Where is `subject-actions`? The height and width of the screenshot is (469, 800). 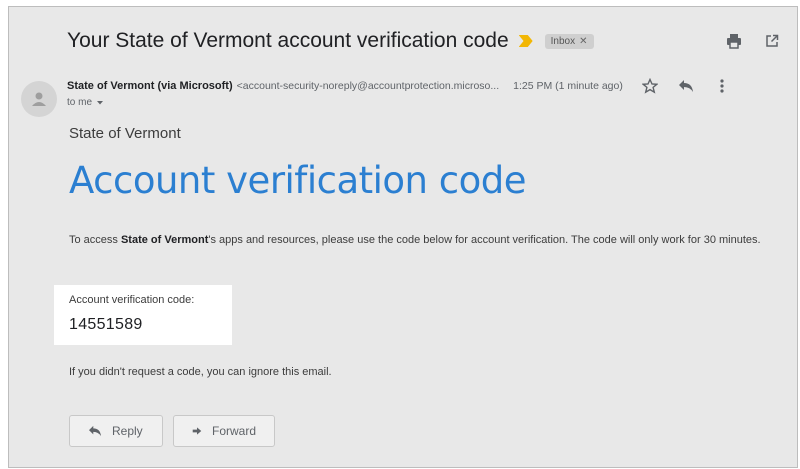 subject-actions is located at coordinates (753, 41).